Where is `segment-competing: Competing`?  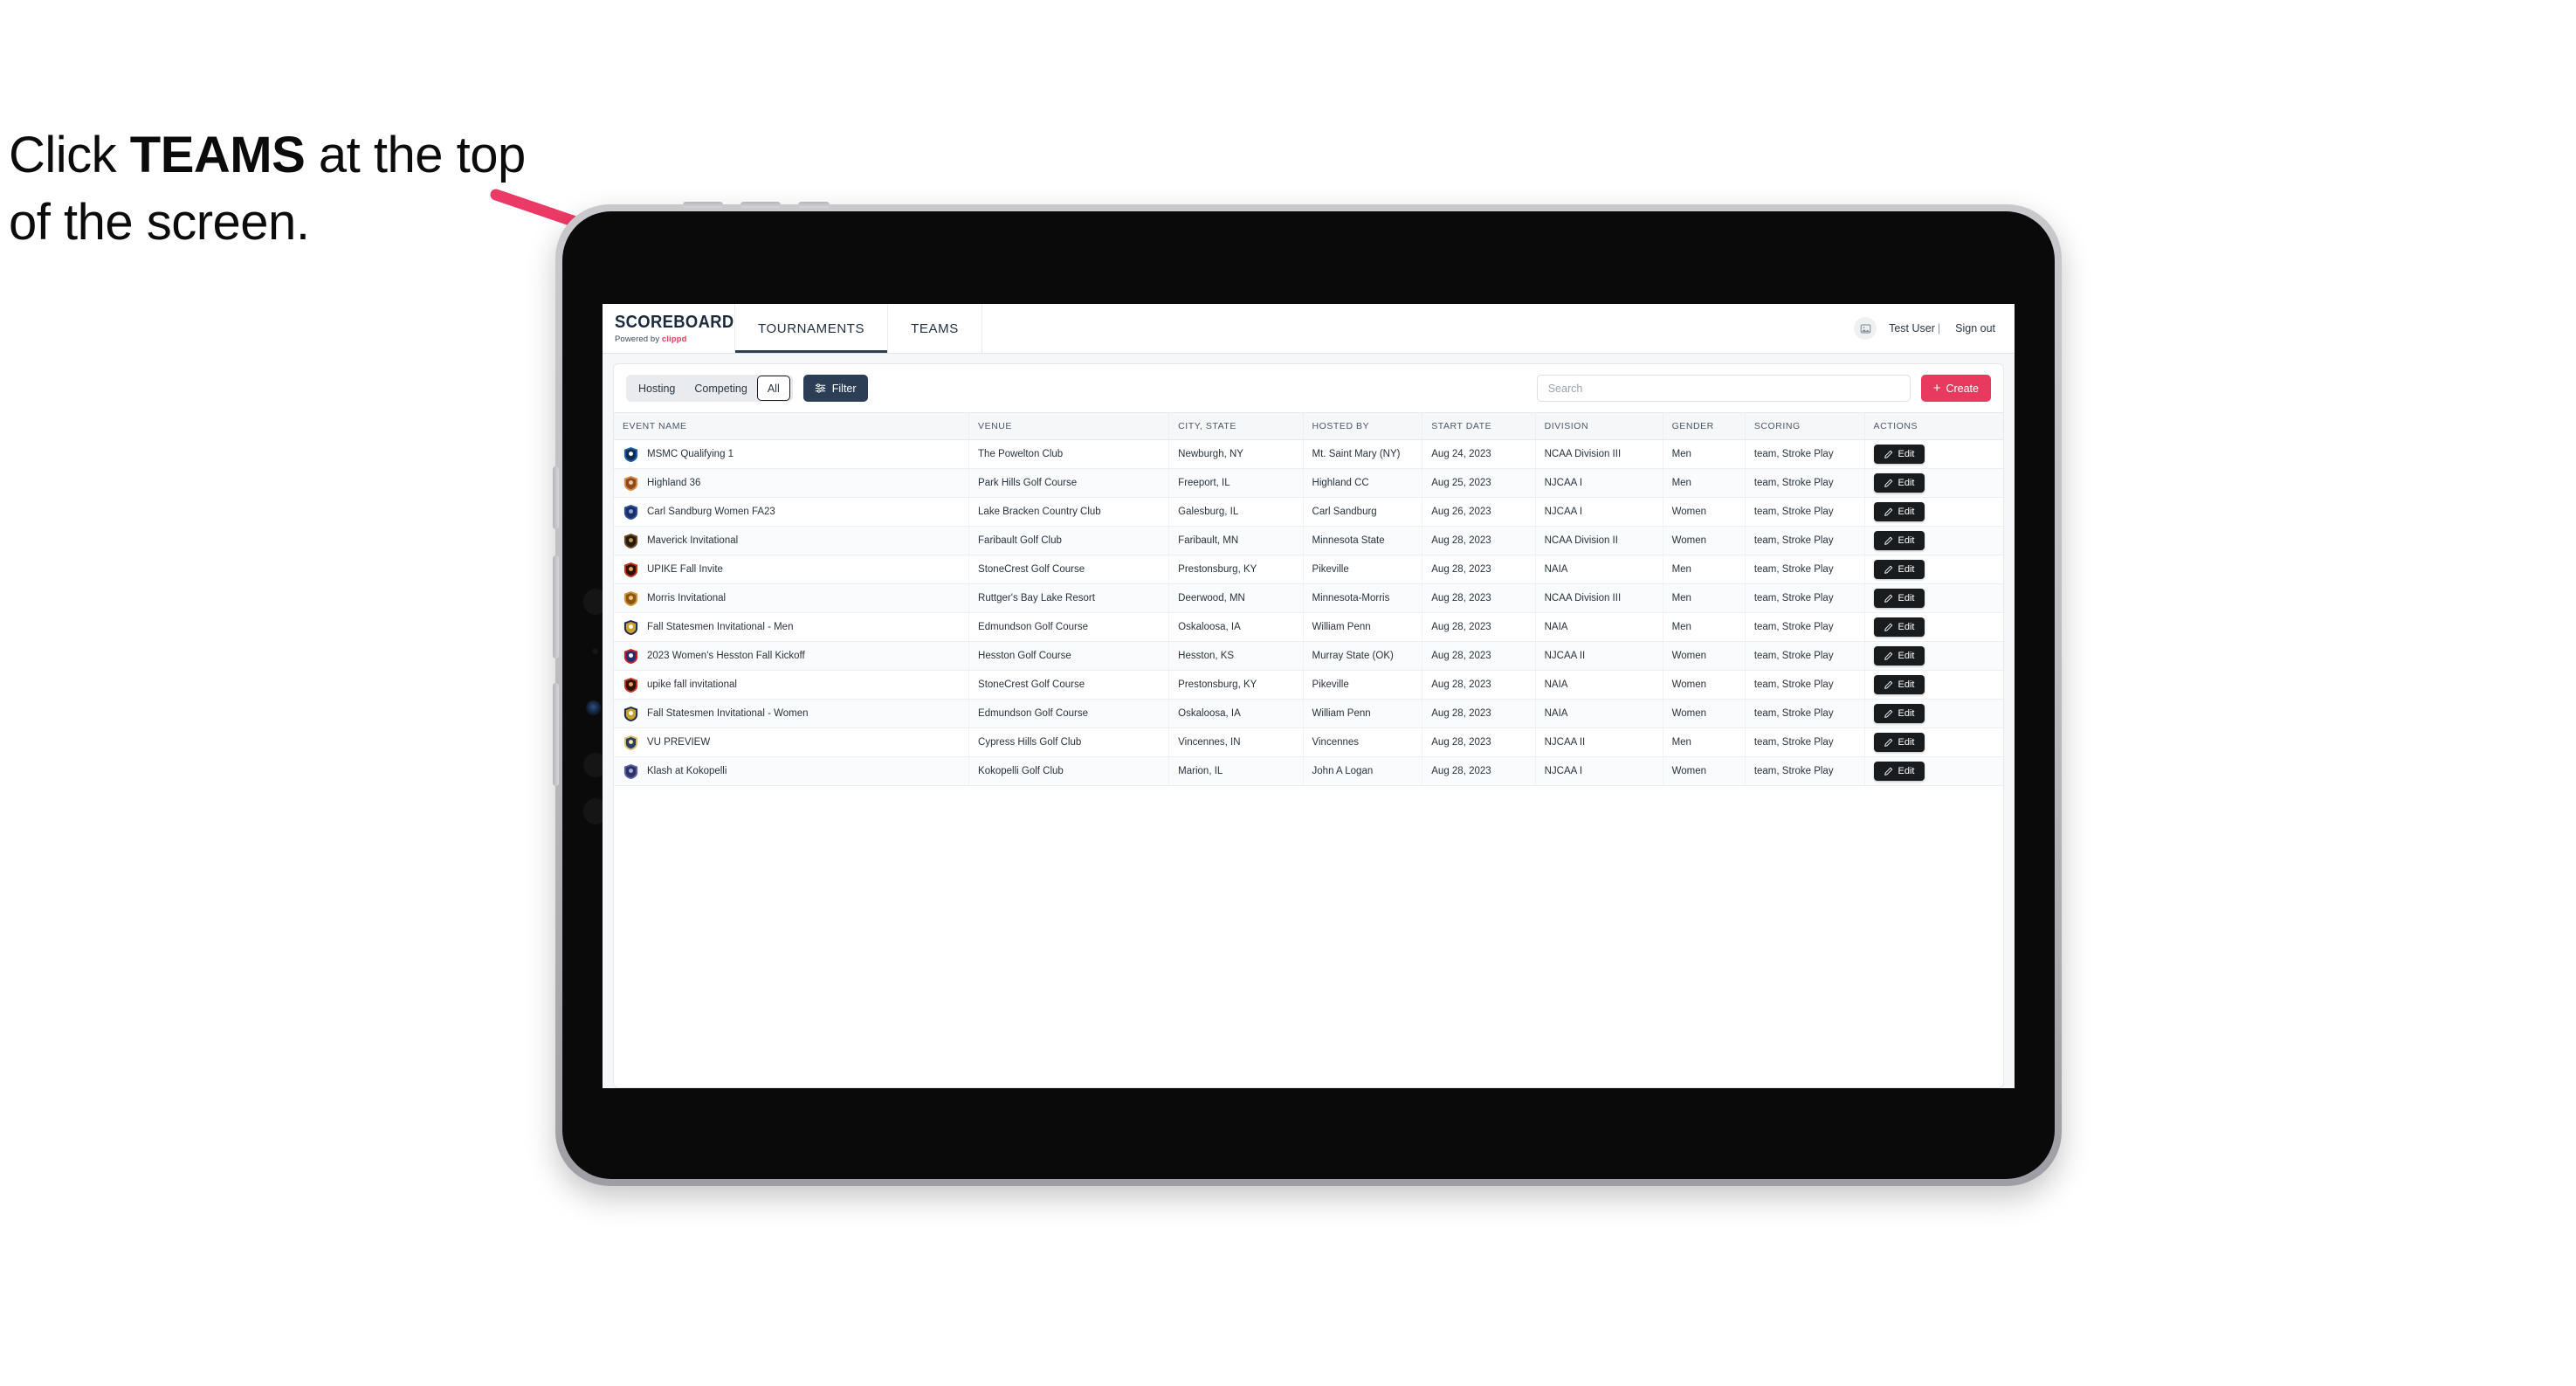 segment-competing: Competing is located at coordinates (720, 388).